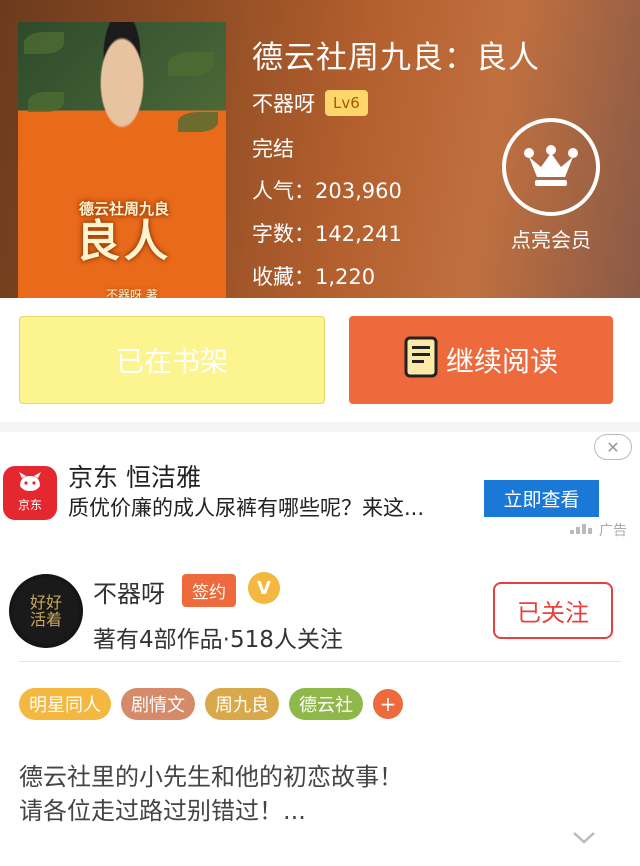 This screenshot has width=640, height=866. I want to click on book-status: 完结, so click(273, 149).